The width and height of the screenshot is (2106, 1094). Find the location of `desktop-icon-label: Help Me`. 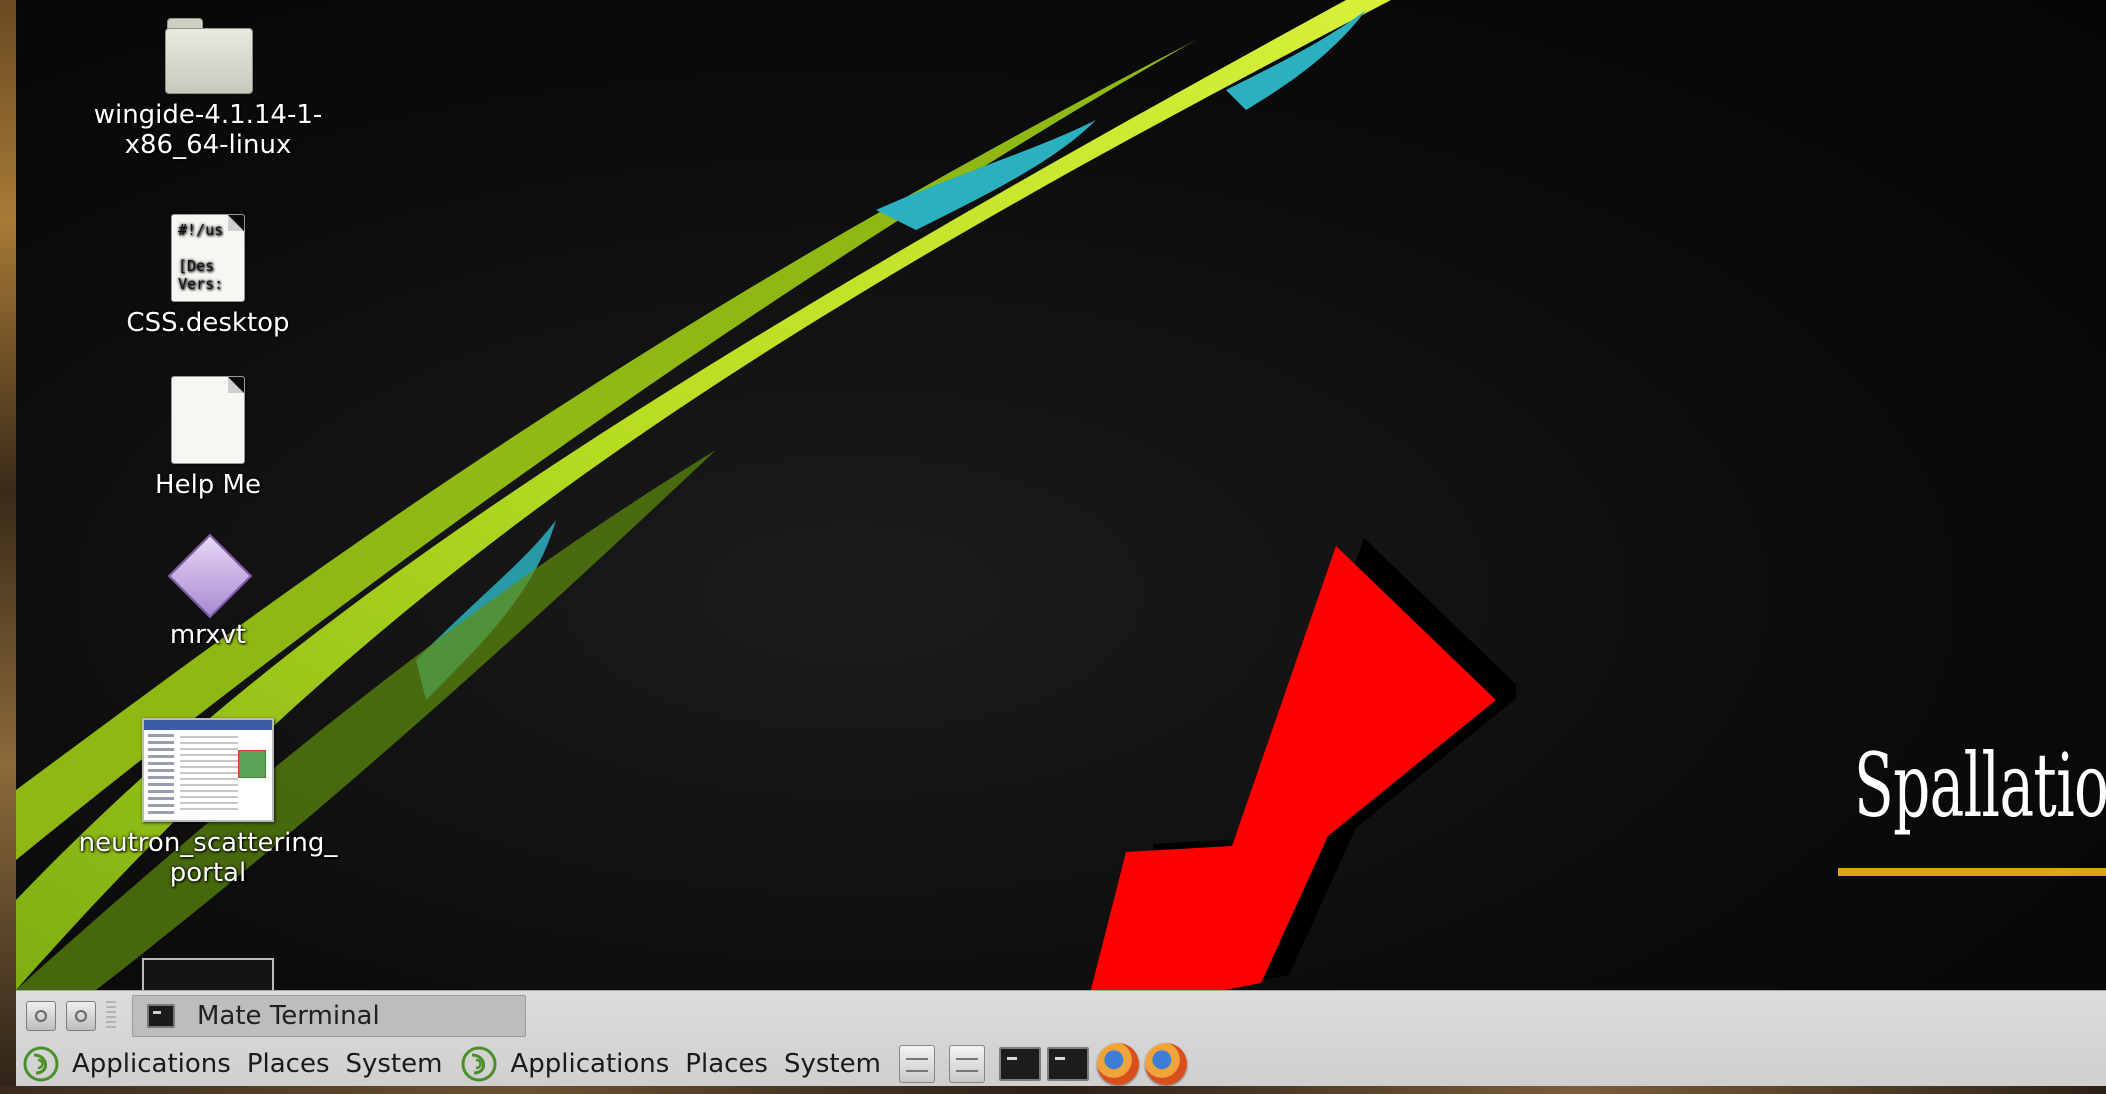

desktop-icon-label: Help Me is located at coordinates (208, 485).